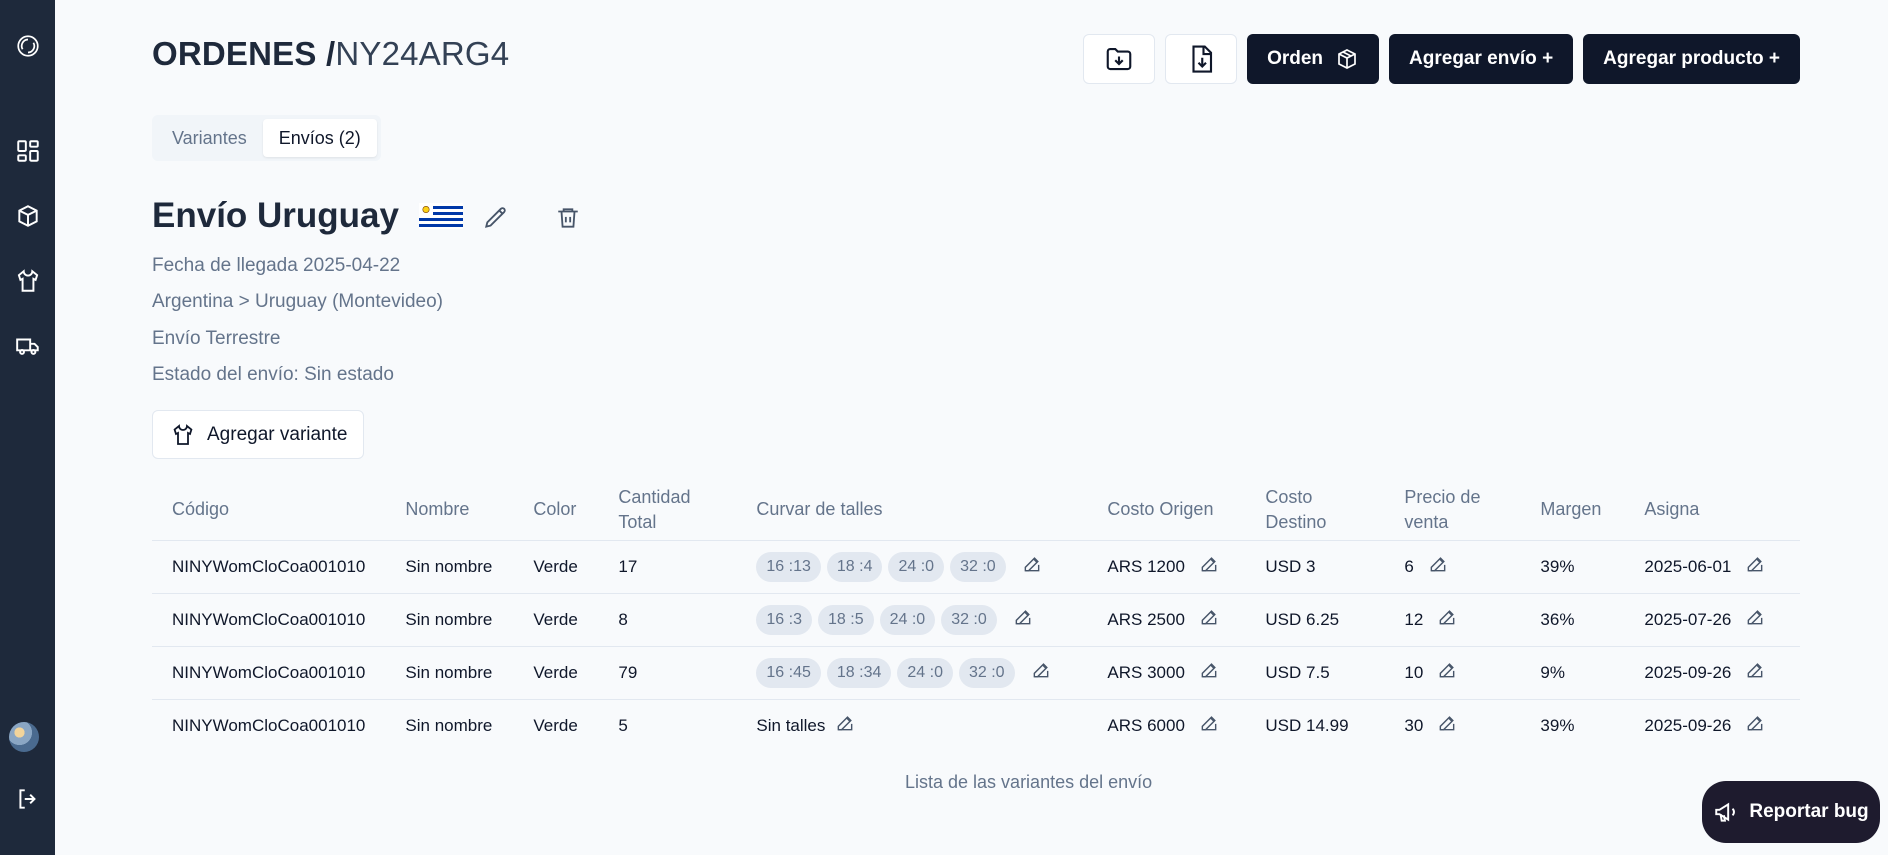 The height and width of the screenshot is (855, 1888). What do you see at coordinates (568, 218) in the screenshot?
I see `delete-shipment-icon` at bounding box center [568, 218].